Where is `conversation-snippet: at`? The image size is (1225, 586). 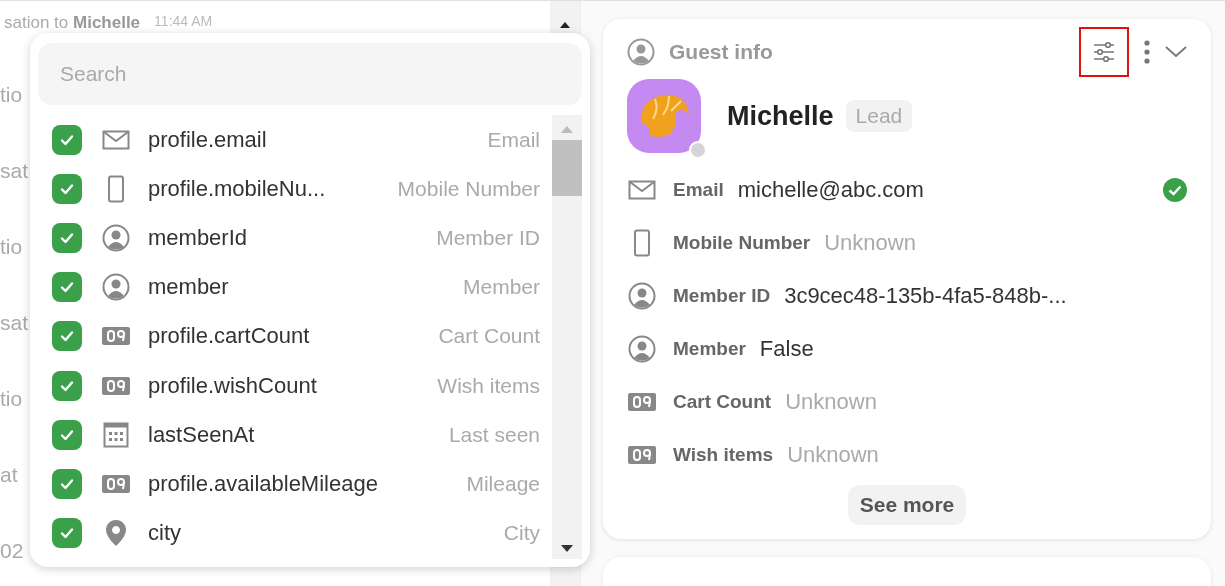
conversation-snippet: at is located at coordinates (9, 475).